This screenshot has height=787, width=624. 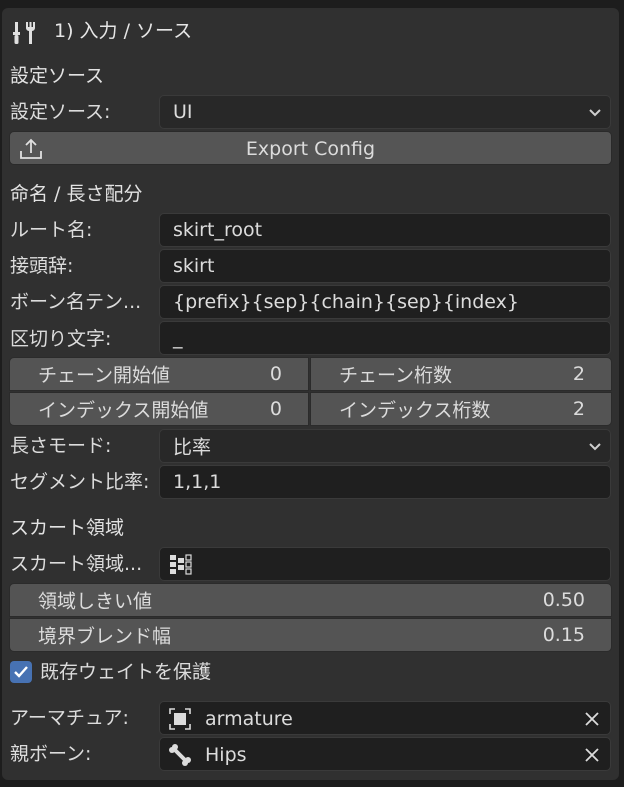 What do you see at coordinates (385, 718) in the screenshot?
I see `armature-field: armature` at bounding box center [385, 718].